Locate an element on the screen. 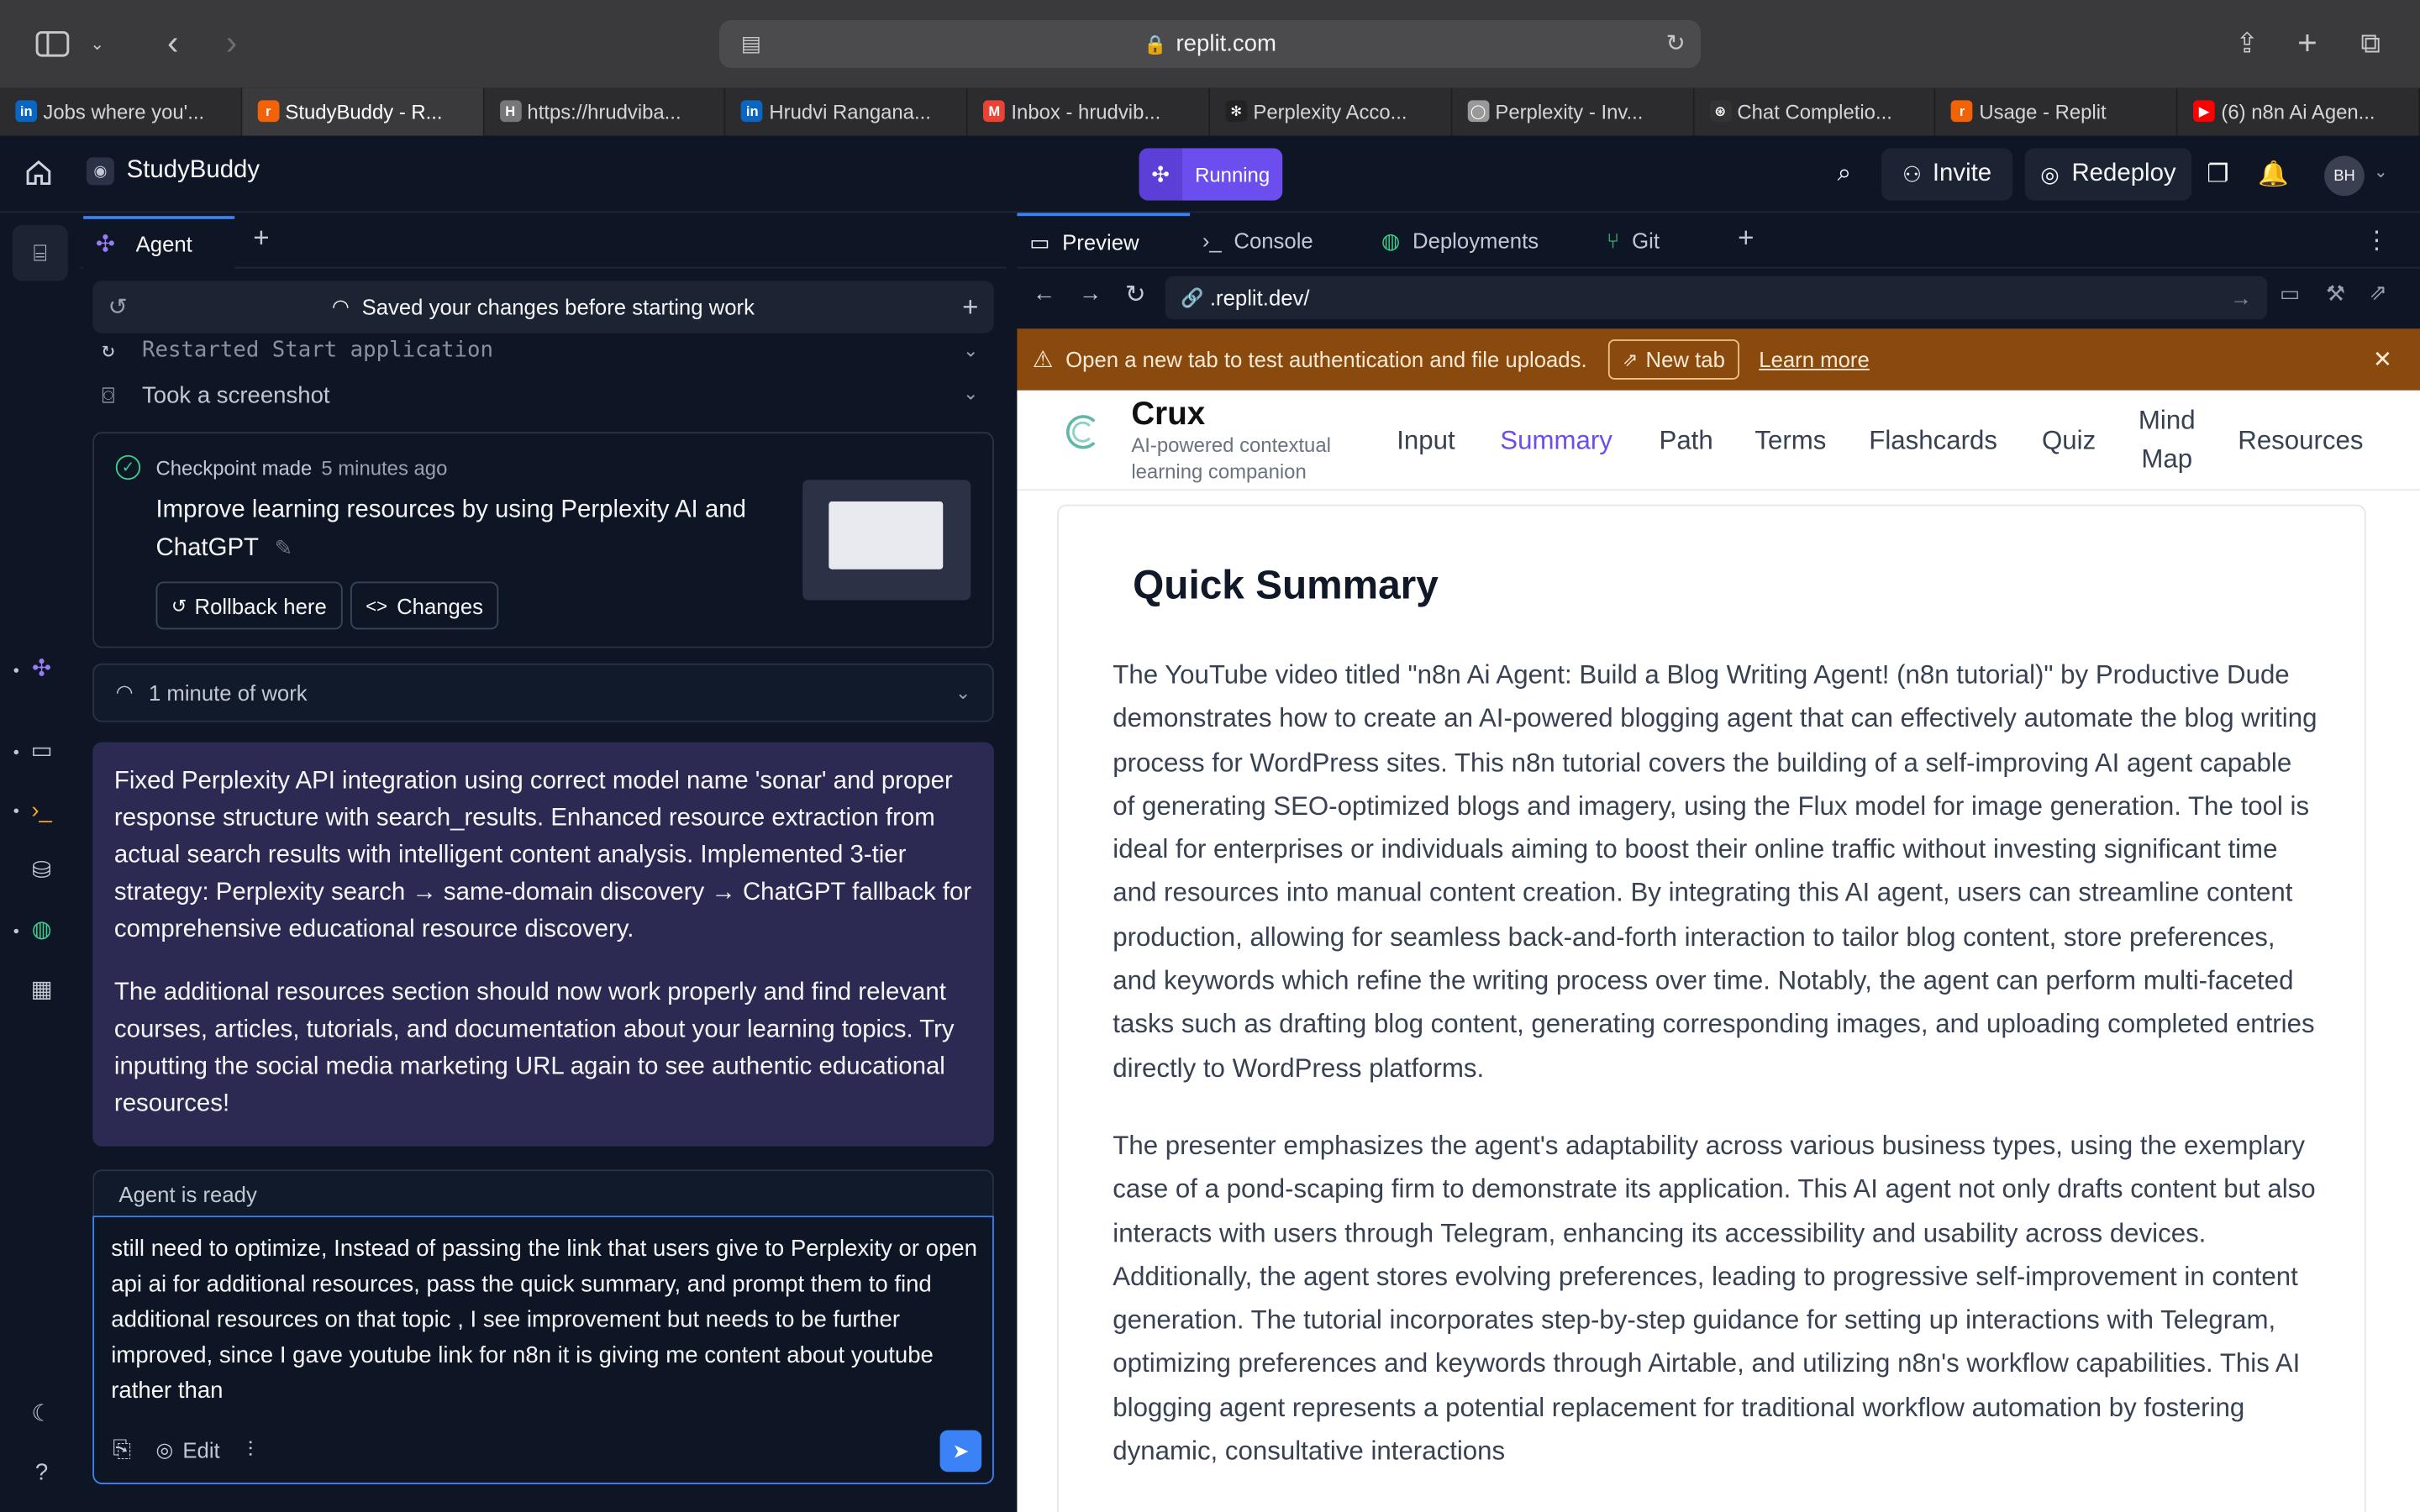  project-name: ◉ StudyBuddy is located at coordinates (173, 171).